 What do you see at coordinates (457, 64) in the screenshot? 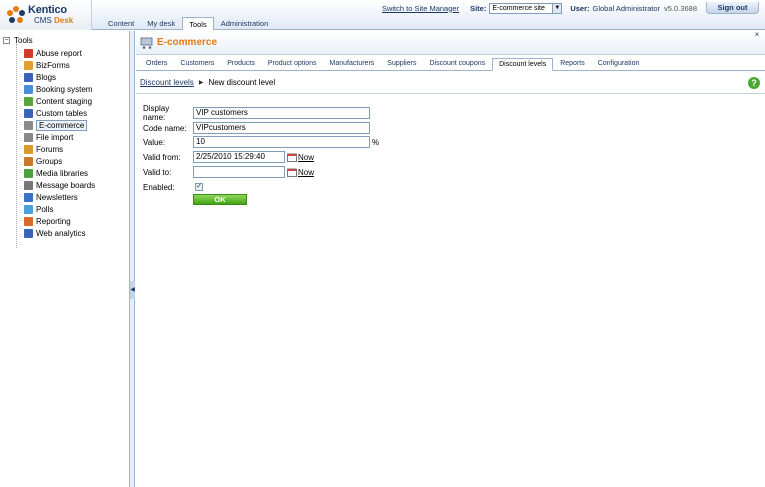
I see `tab-discount-coupons: Discount coupons` at bounding box center [457, 64].